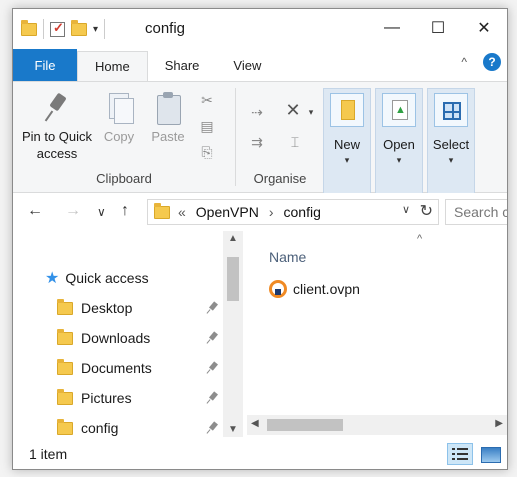 The height and width of the screenshot is (477, 517). I want to click on nav-item-quick-access: ★ Quick access, so click(97, 278).